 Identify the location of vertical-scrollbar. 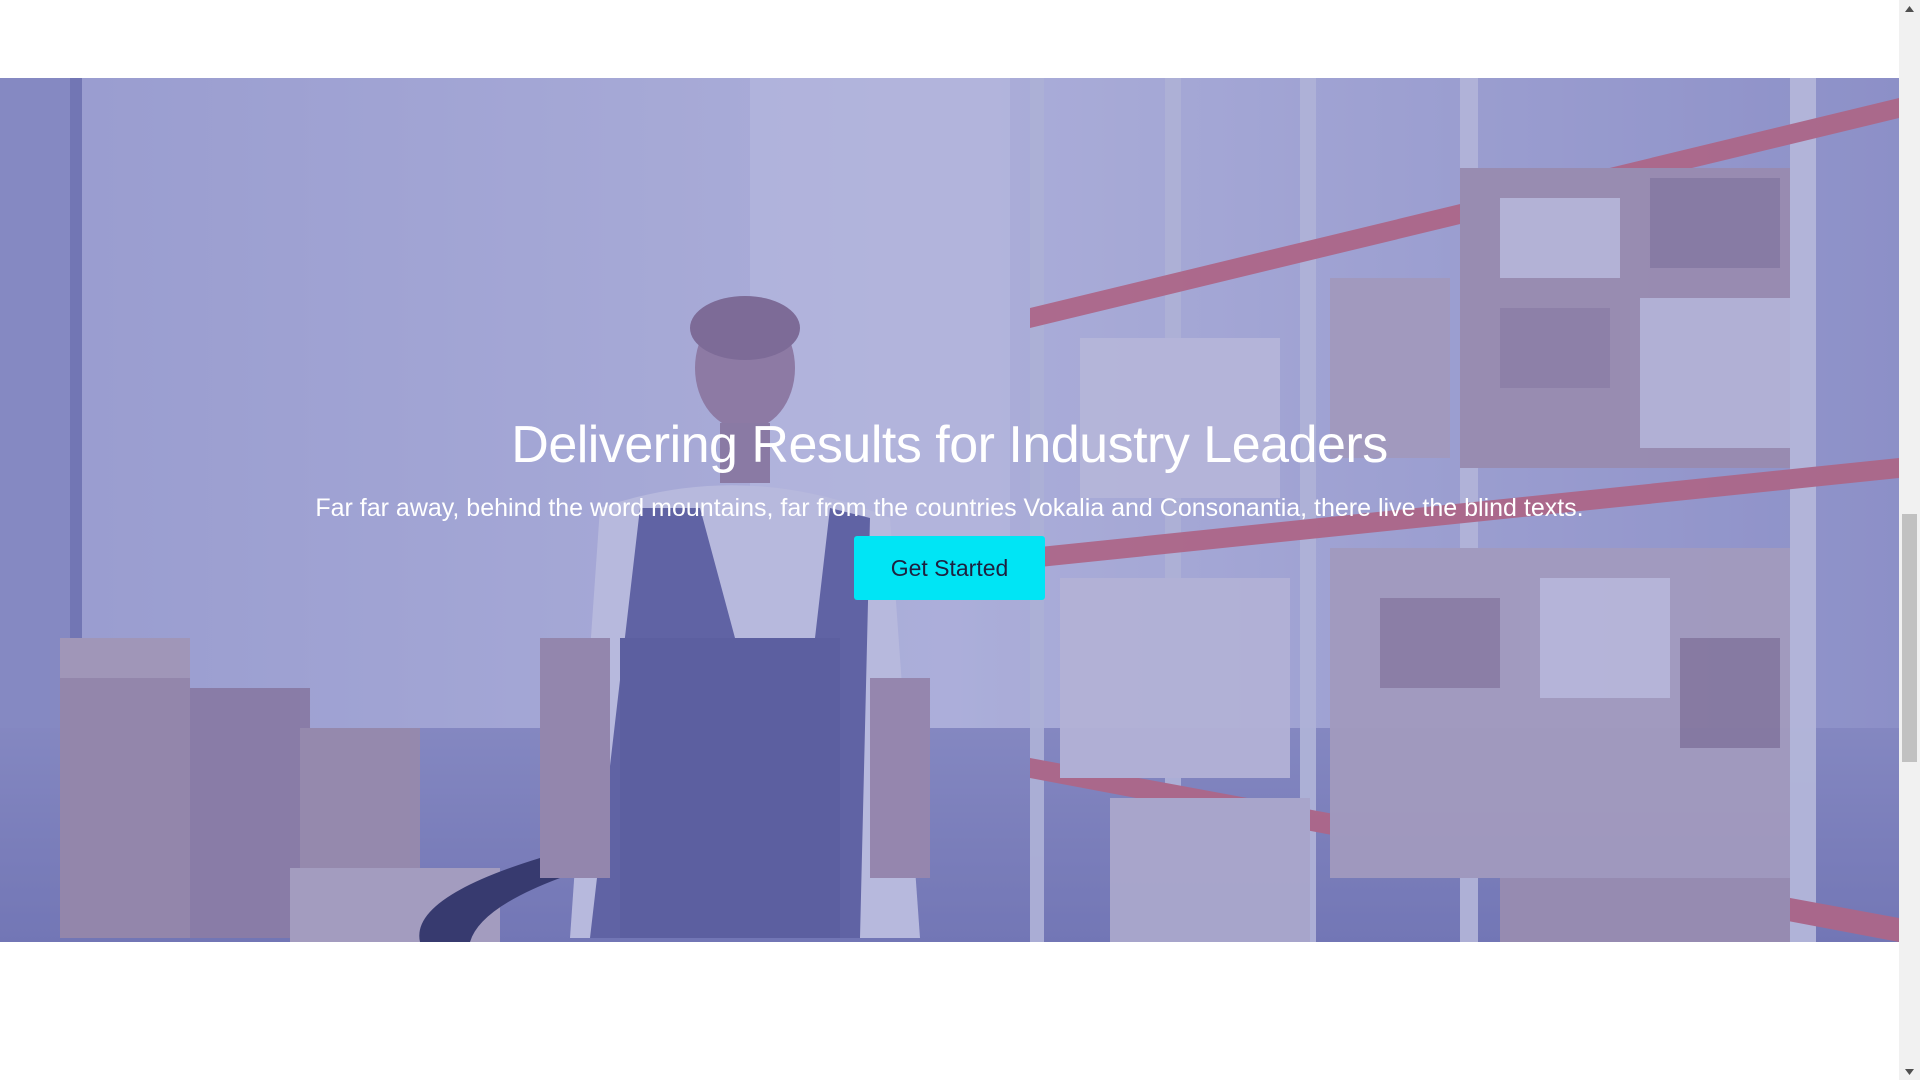
(1909, 540).